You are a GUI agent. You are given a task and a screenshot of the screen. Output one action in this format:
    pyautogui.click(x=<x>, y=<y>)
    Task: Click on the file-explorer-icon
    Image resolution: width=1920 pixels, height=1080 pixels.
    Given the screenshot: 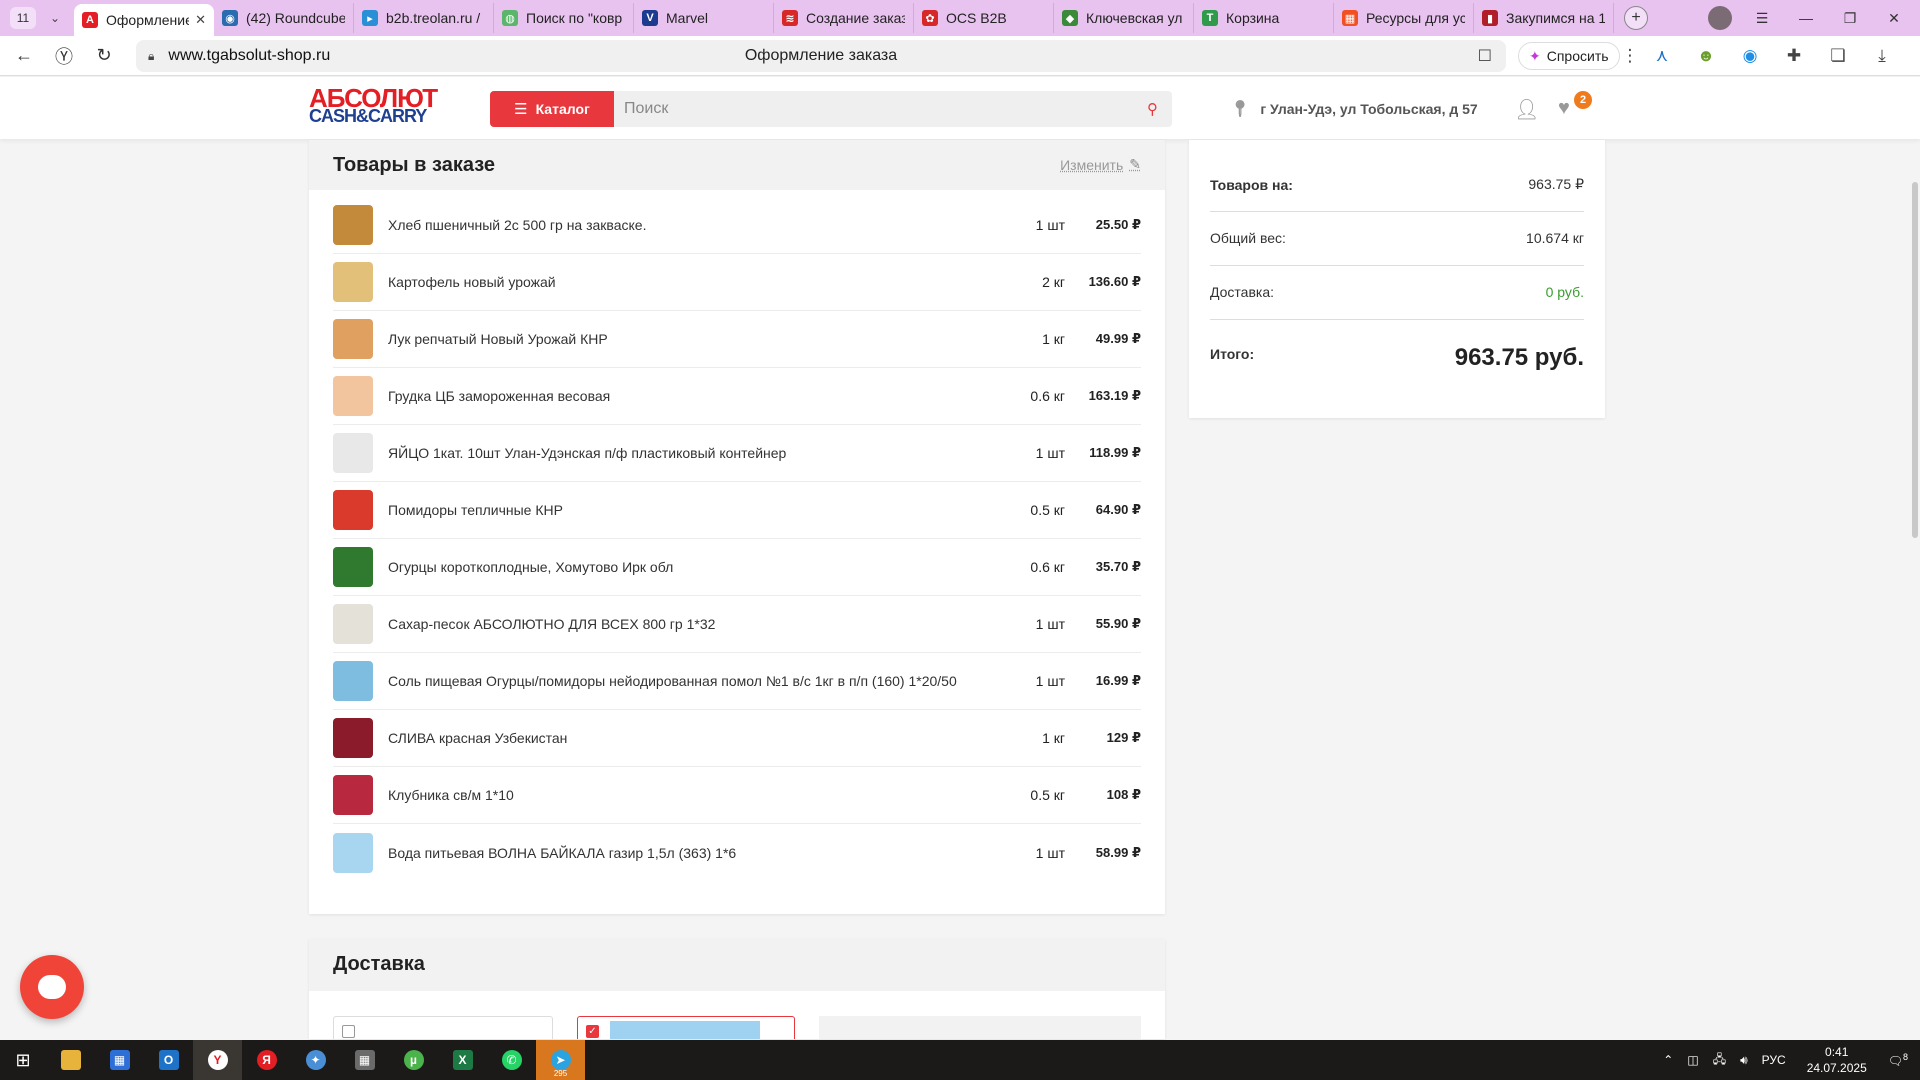 What is the action you would take?
    pyautogui.click(x=70, y=1060)
    